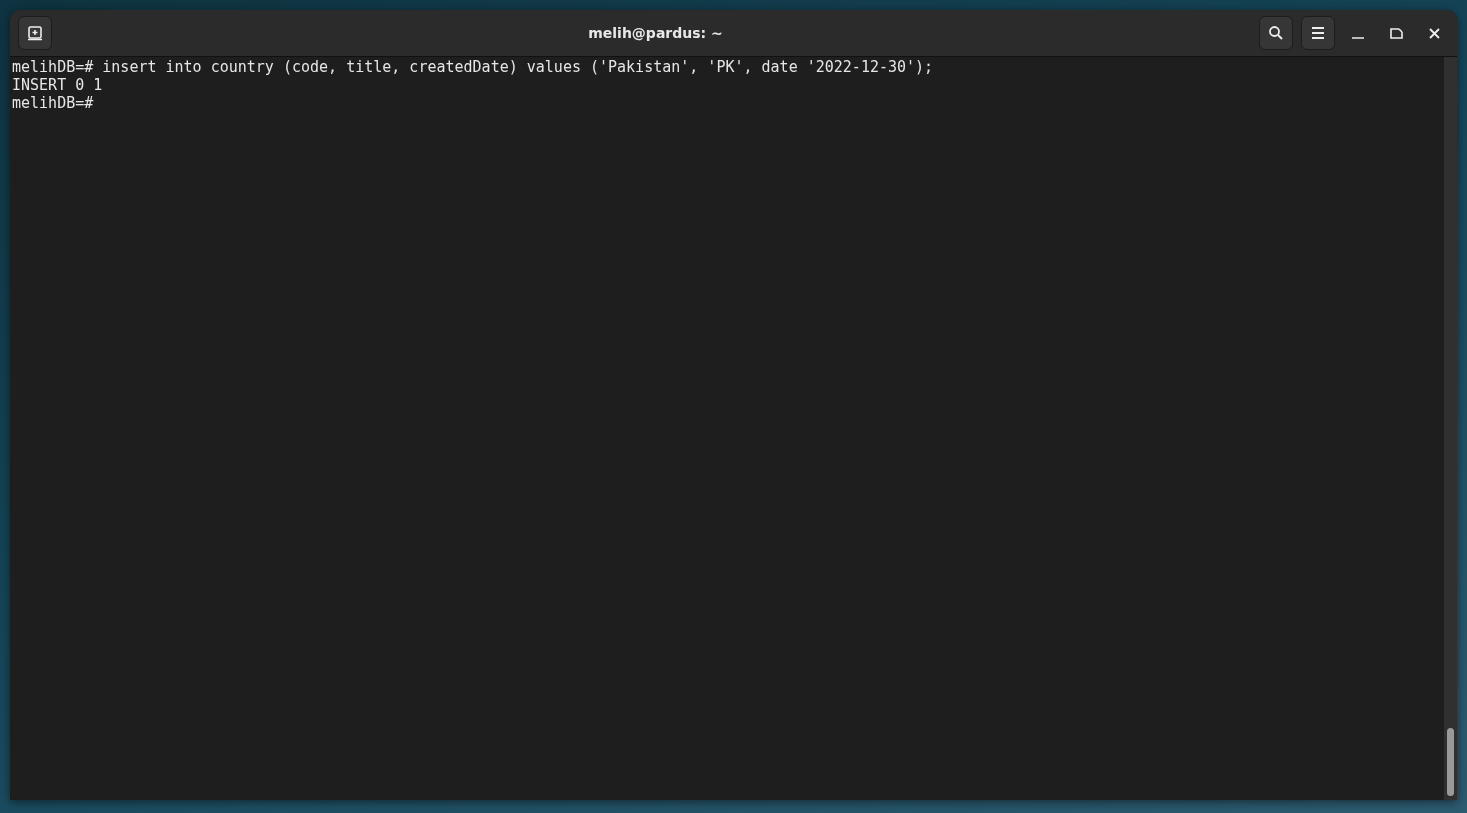 This screenshot has height=813, width=1467. I want to click on minimize-icon, so click(1358, 38).